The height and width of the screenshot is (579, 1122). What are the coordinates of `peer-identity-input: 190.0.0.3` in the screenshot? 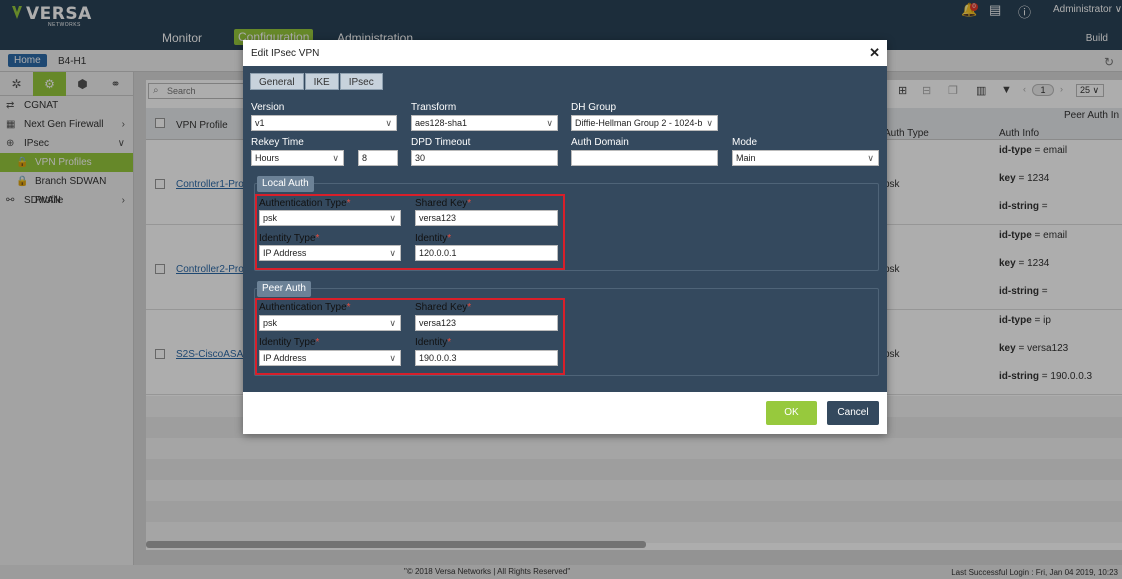 It's located at (486, 358).